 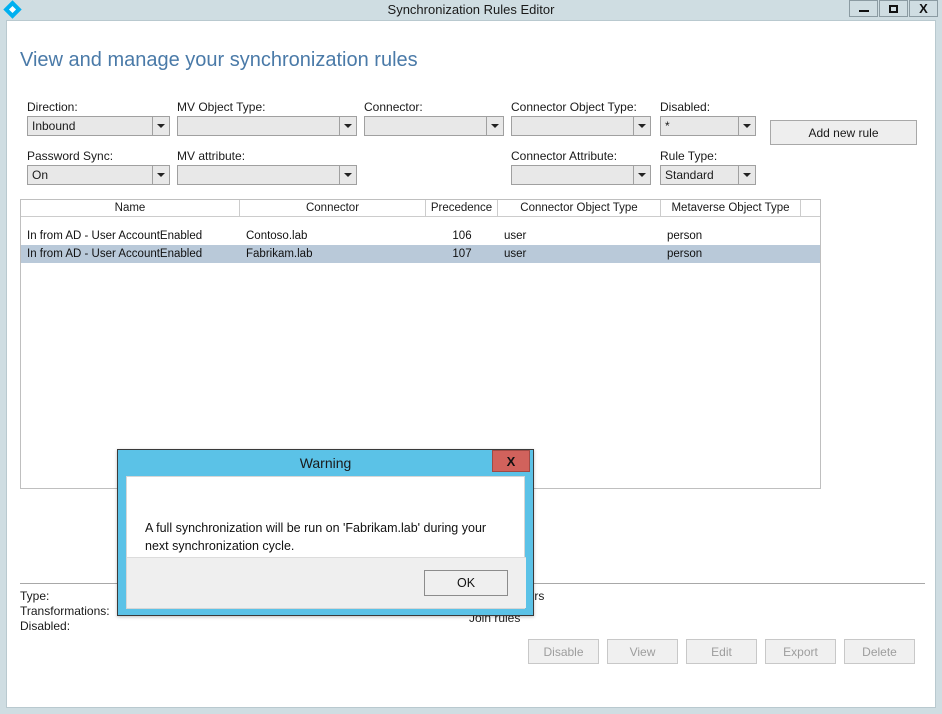 I want to click on window-title: Synchronization Rules Editor, so click(x=471, y=9).